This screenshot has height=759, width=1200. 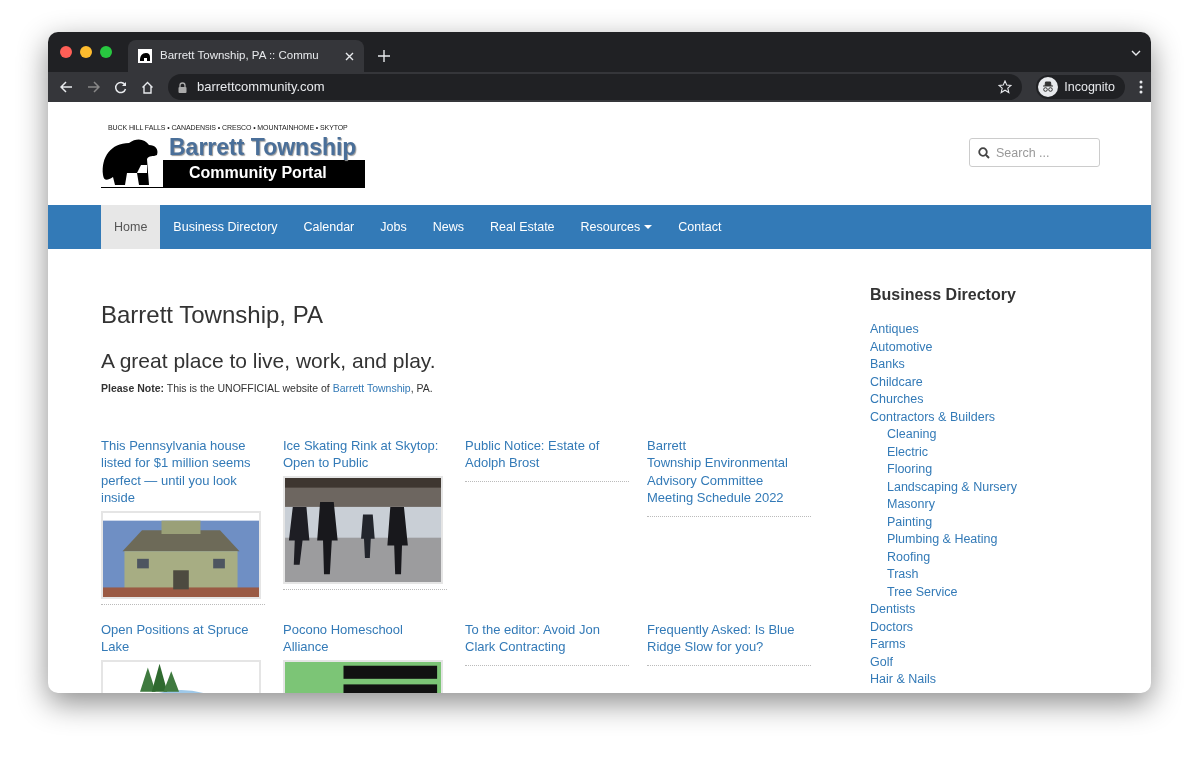 I want to click on close-tab-icon, so click(x=349, y=56).